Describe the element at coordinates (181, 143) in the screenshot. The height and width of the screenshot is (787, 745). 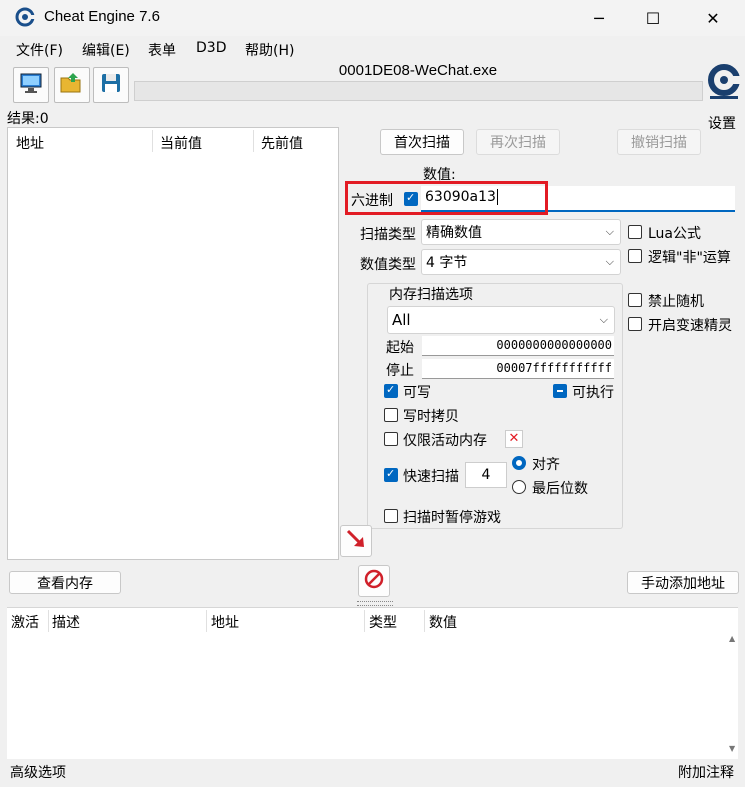
I see `column-current-value: 当前值` at that location.